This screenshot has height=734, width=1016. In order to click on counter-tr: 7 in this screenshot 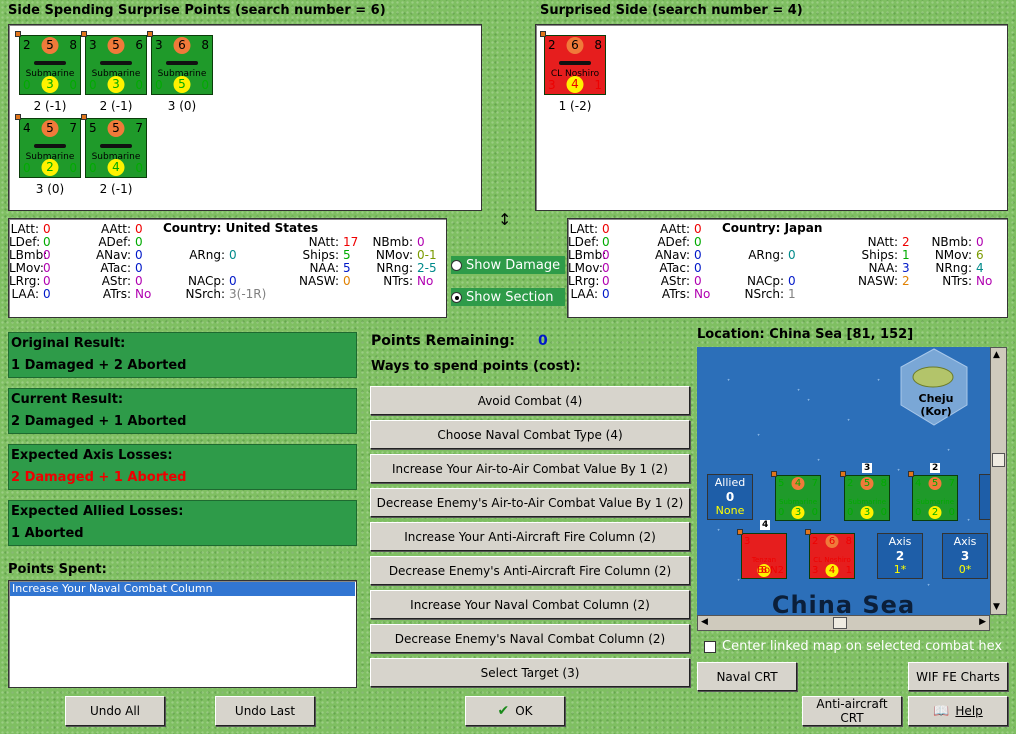, I will do `click(73, 128)`.